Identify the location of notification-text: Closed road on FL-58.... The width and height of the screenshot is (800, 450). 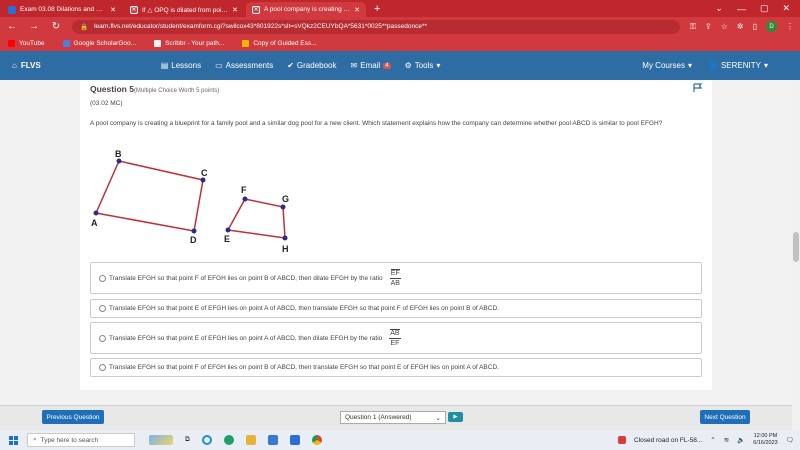
(668, 440).